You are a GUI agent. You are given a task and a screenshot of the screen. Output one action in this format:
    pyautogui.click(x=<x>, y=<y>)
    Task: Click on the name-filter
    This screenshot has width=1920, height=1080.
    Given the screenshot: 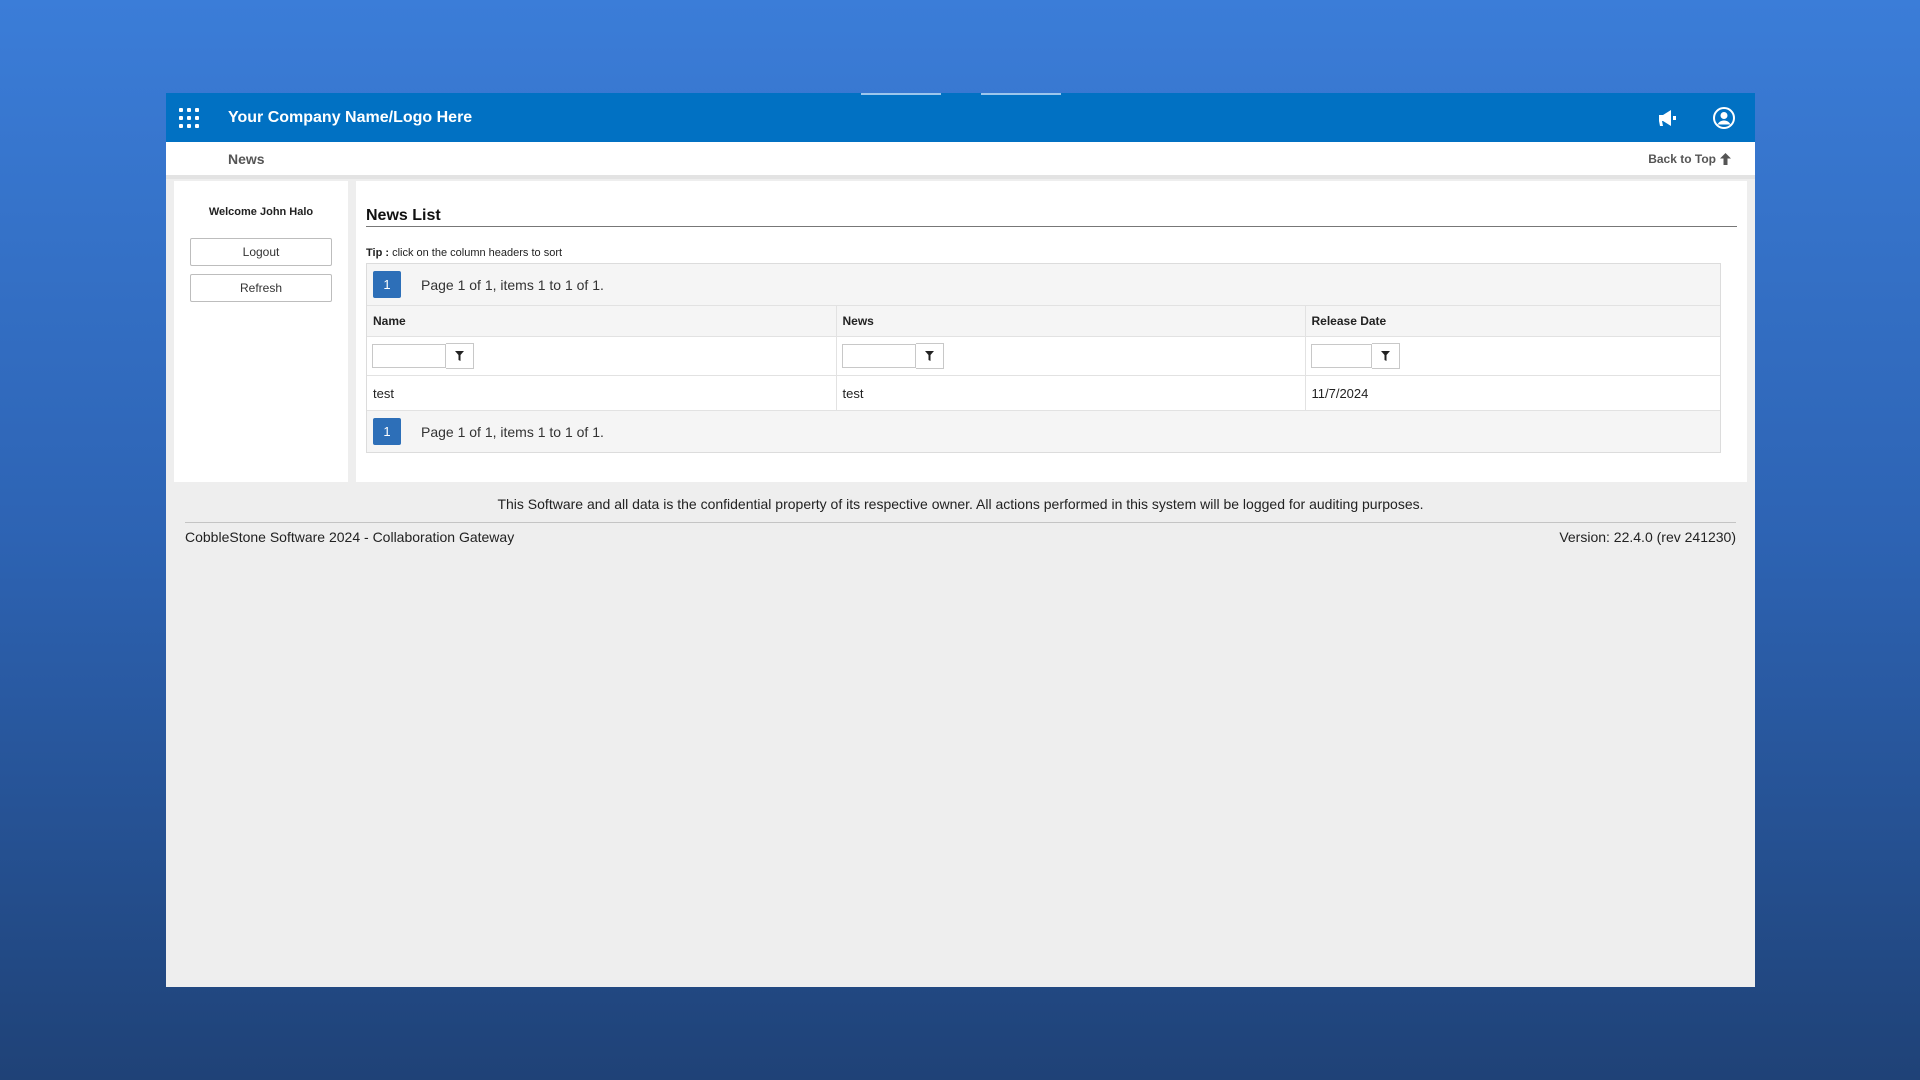 What is the action you would take?
    pyautogui.click(x=423, y=356)
    